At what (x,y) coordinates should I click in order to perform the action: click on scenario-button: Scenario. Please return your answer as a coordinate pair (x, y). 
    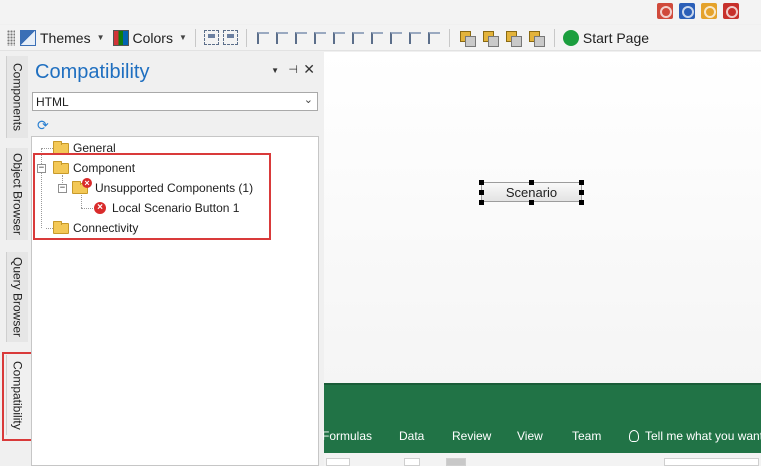
    Looking at the image, I should click on (531, 192).